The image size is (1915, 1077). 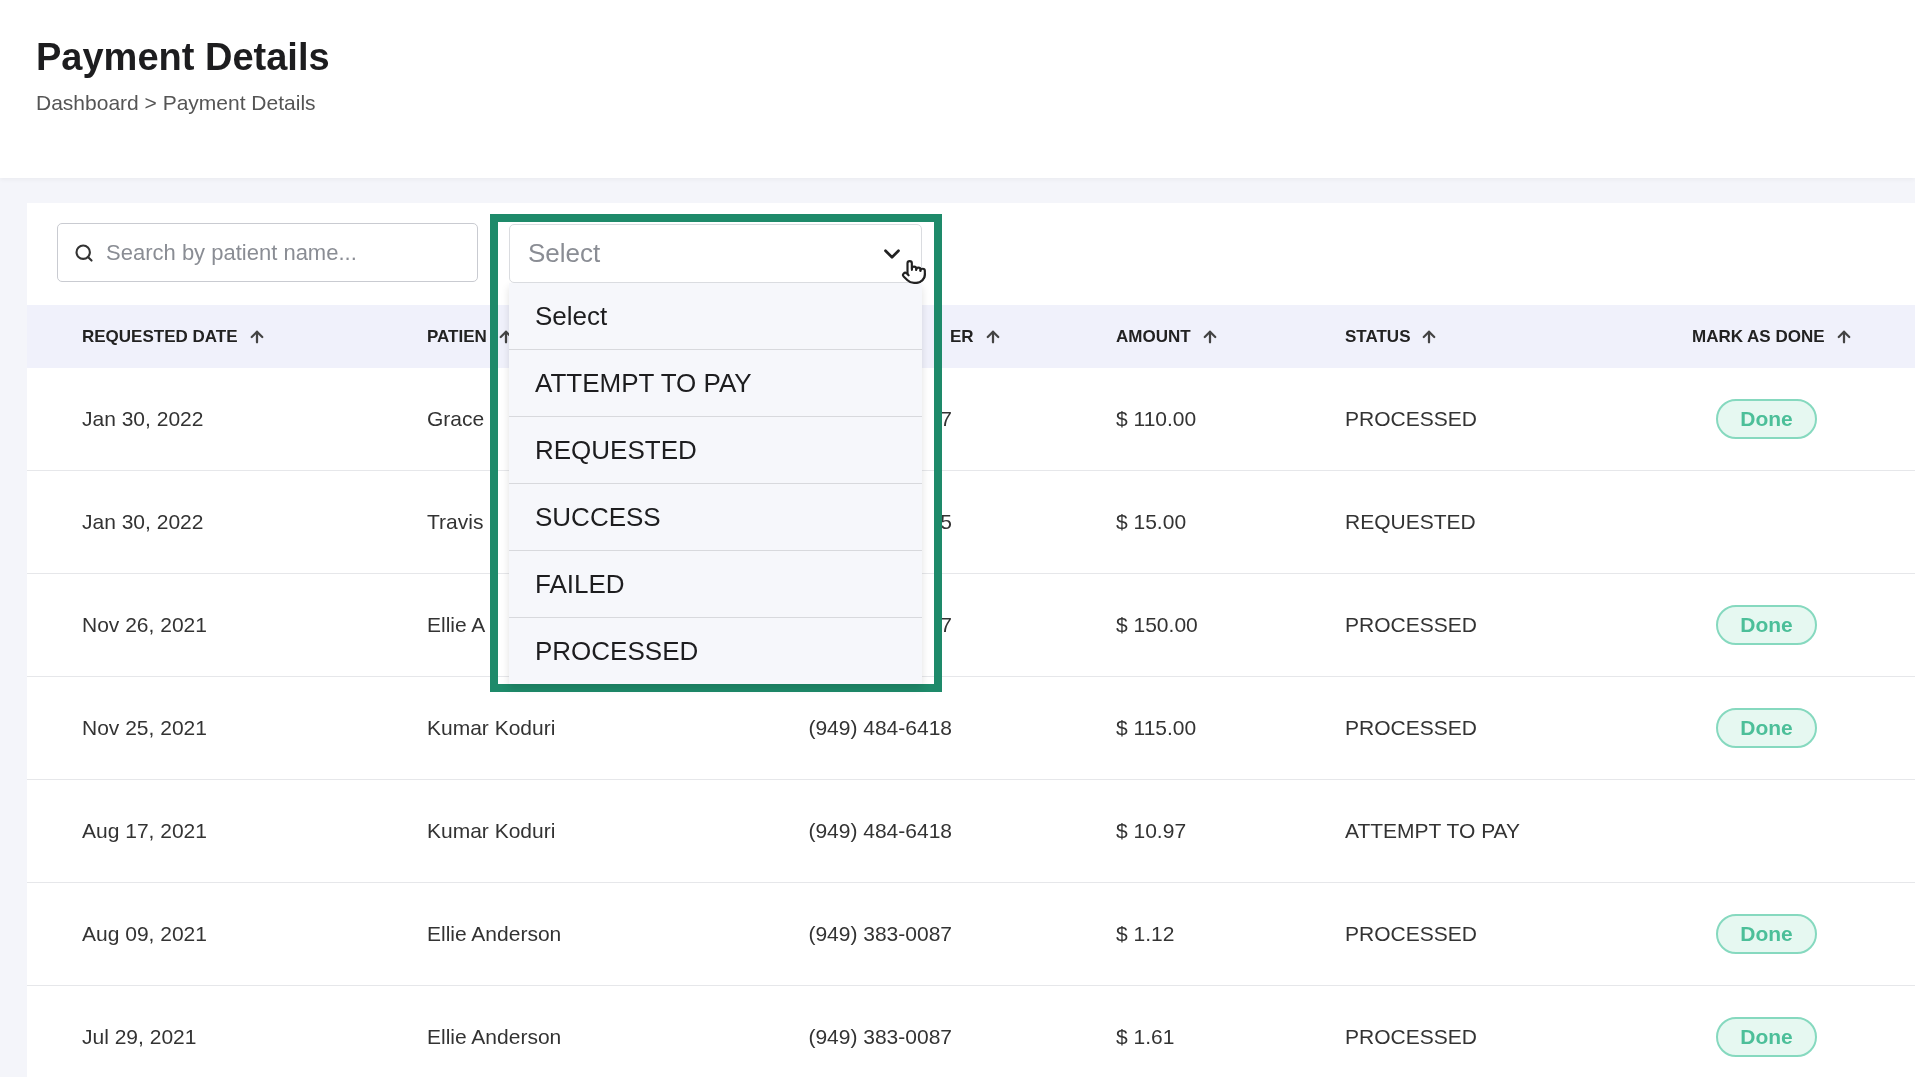 What do you see at coordinates (715, 383) in the screenshot?
I see `dropdown-option: ATTEMPT TO PAY` at bounding box center [715, 383].